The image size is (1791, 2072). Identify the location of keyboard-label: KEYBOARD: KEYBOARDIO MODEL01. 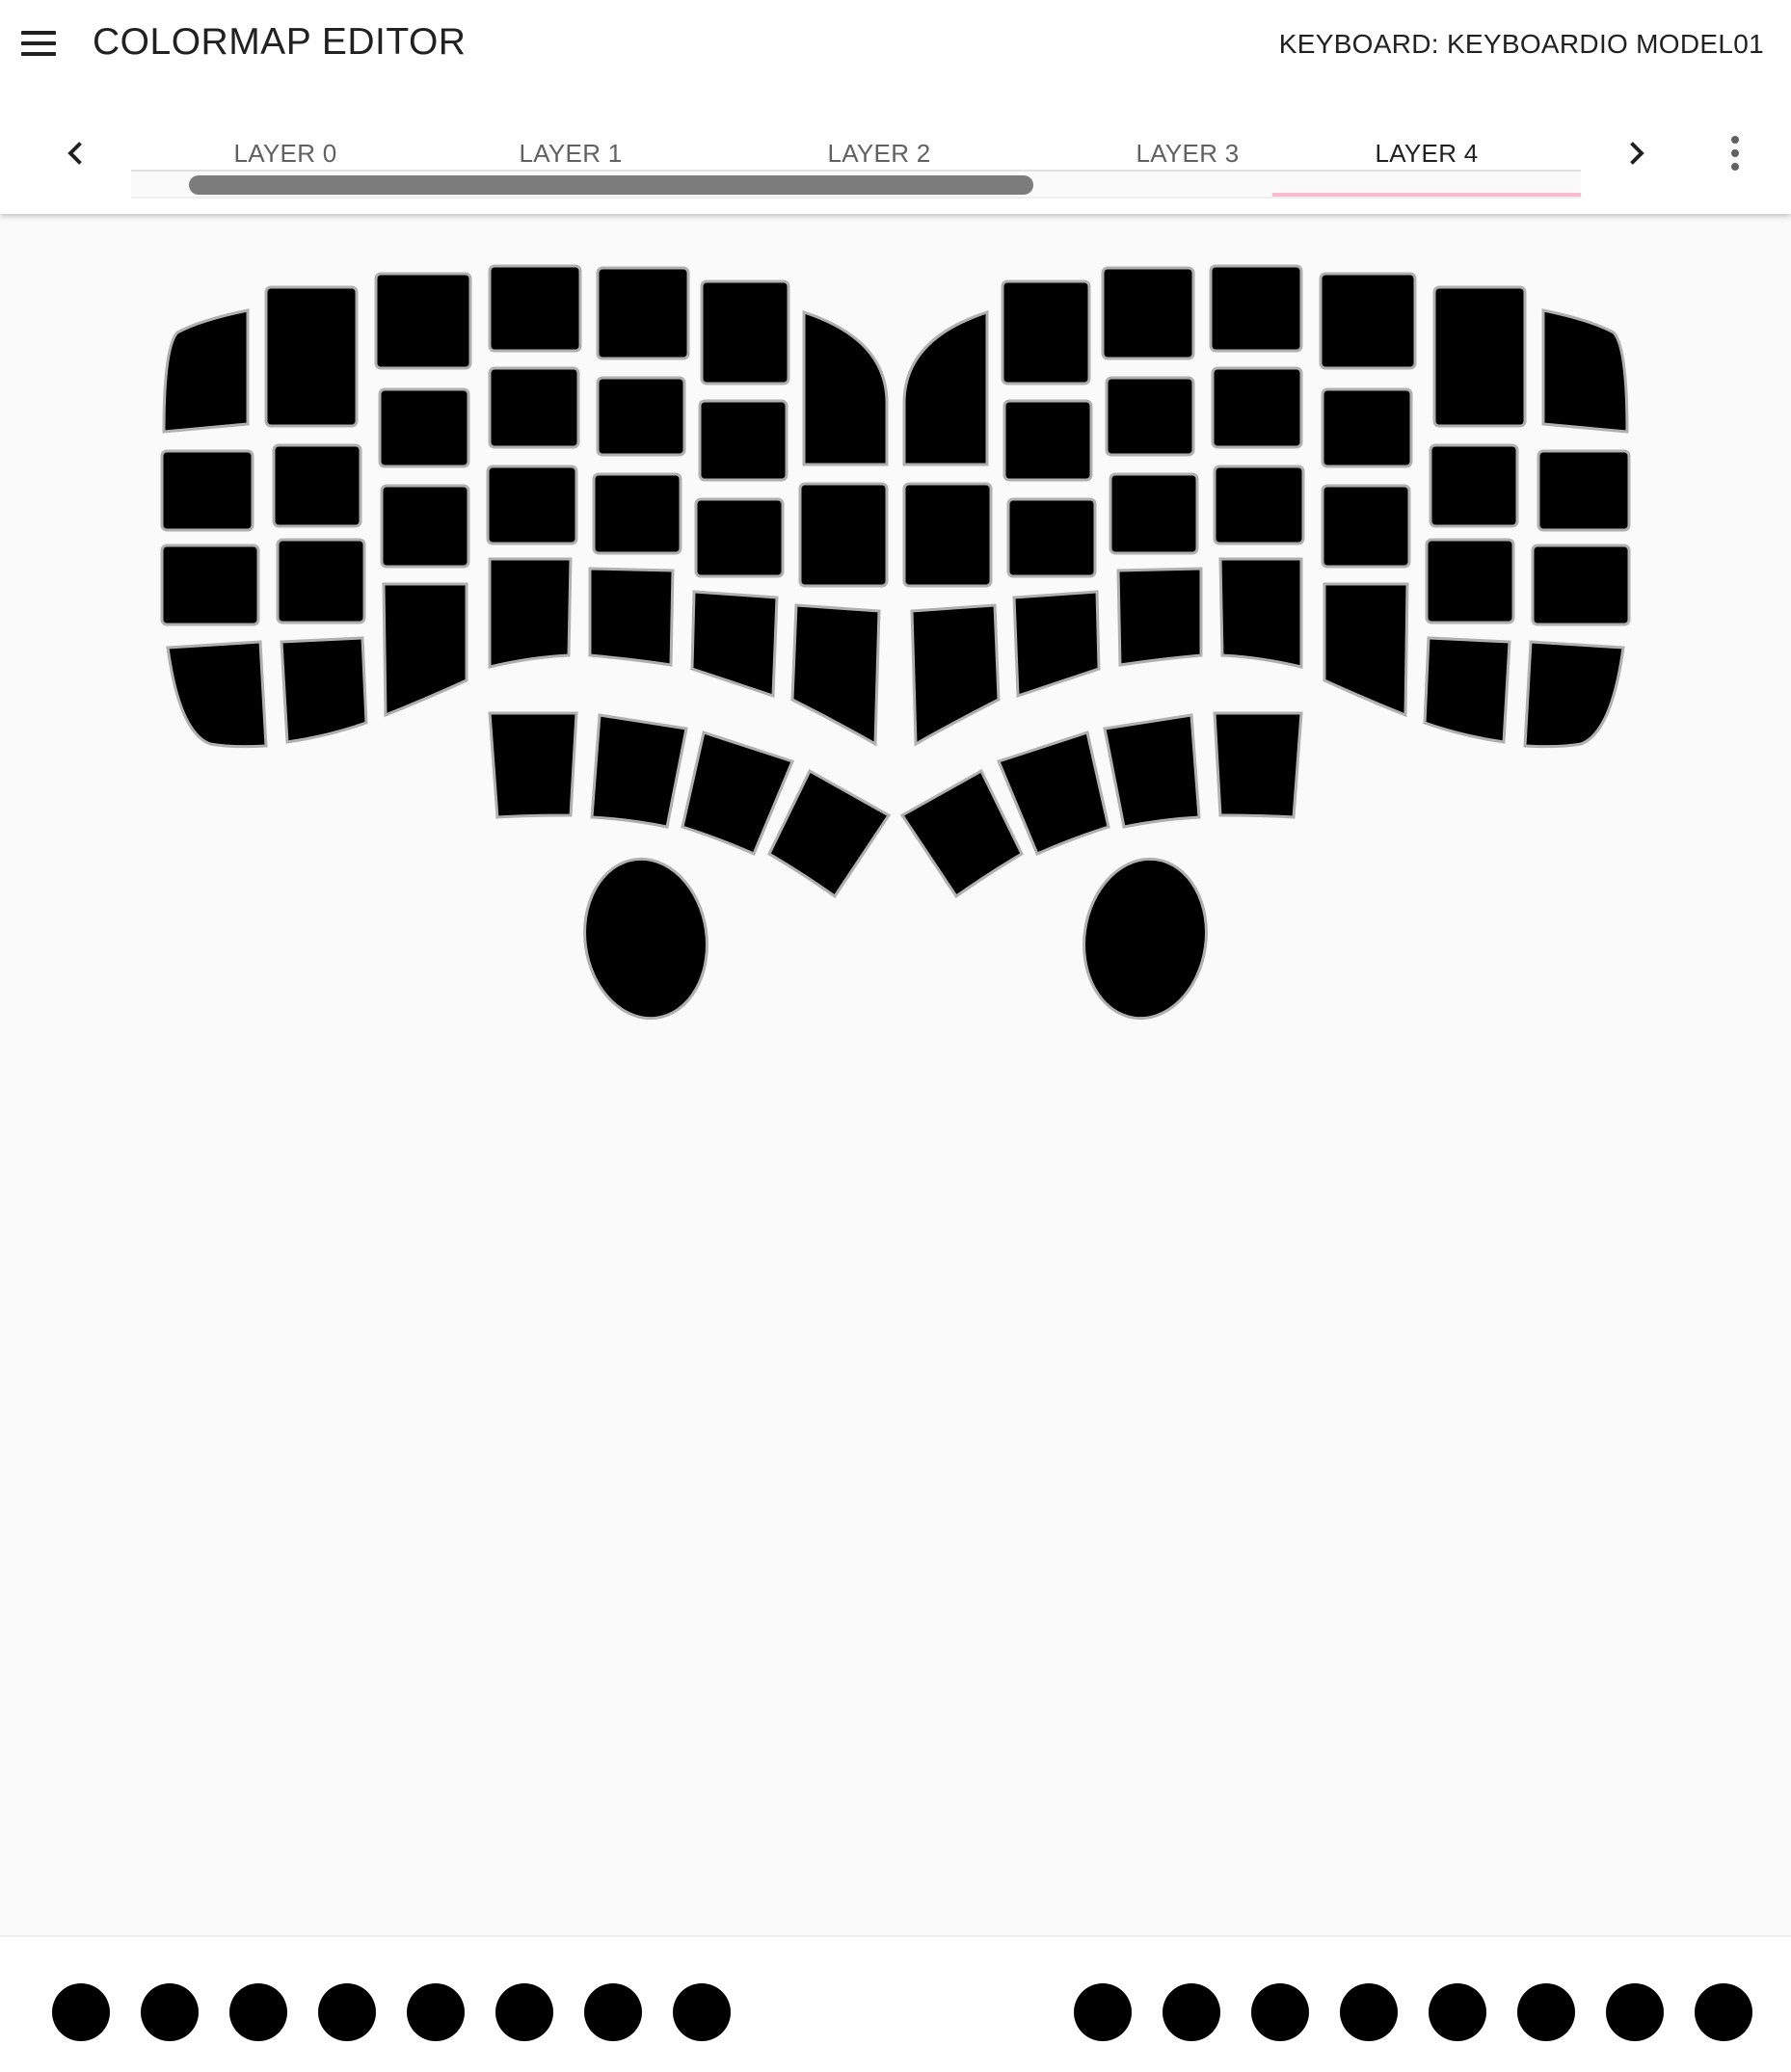
(1521, 44).